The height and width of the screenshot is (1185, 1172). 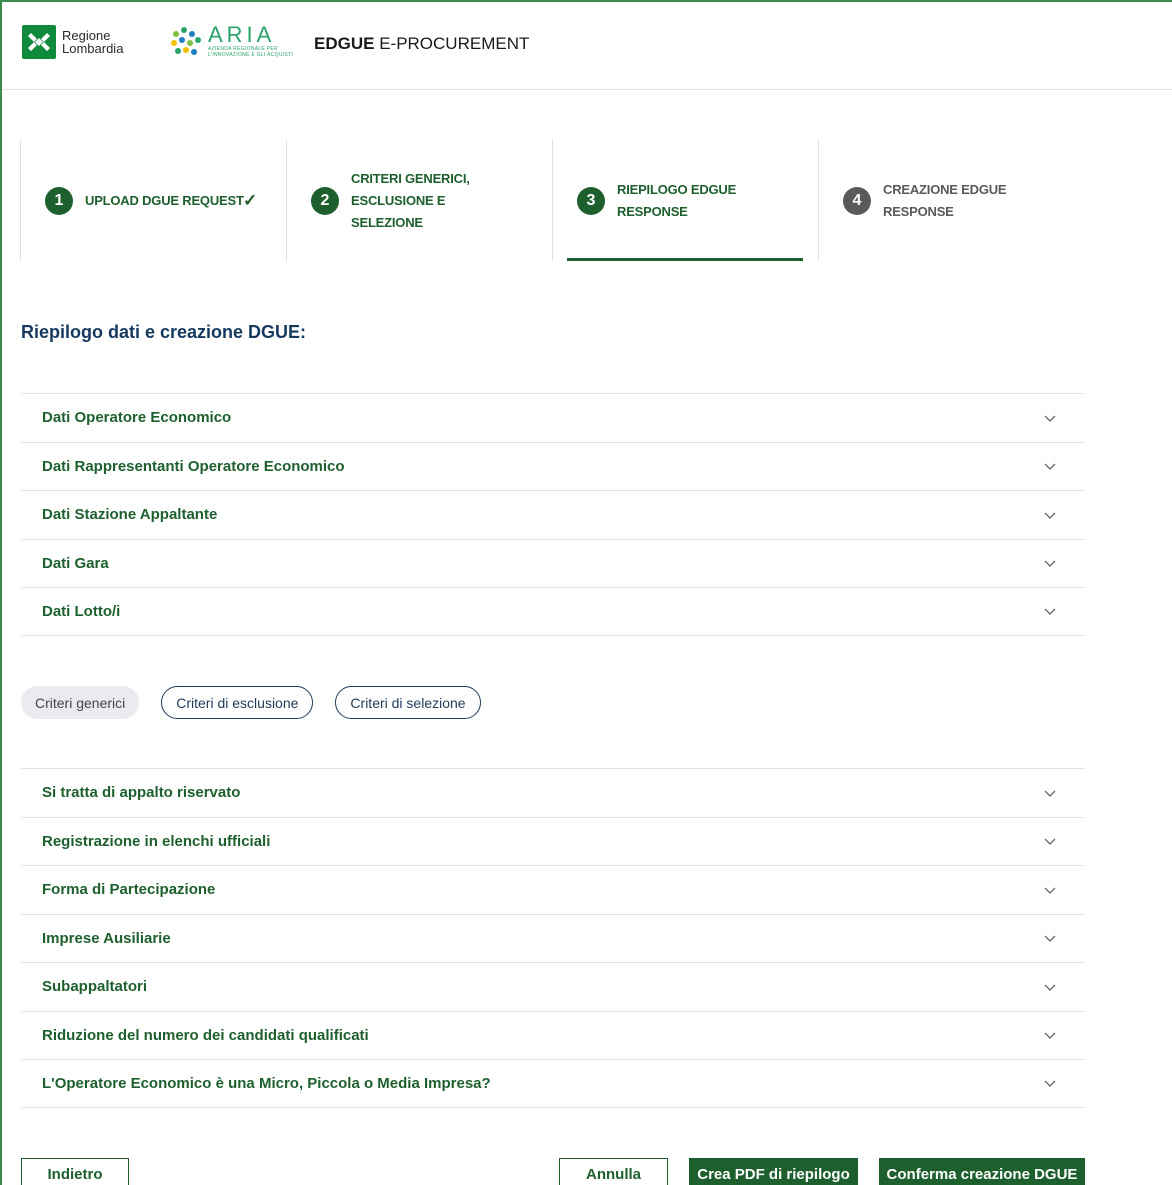 I want to click on step-riepilogo-edgue-response: 3 RIEPILOGO EDGUE RESPONSE, so click(x=685, y=200).